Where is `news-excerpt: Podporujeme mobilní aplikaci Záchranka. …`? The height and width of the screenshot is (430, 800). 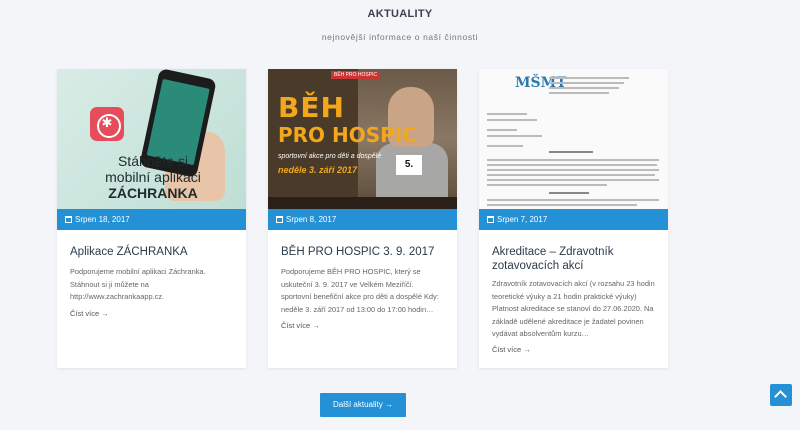 news-excerpt: Podporujeme mobilní aplikaci Záchranka. … is located at coordinates (138, 284).